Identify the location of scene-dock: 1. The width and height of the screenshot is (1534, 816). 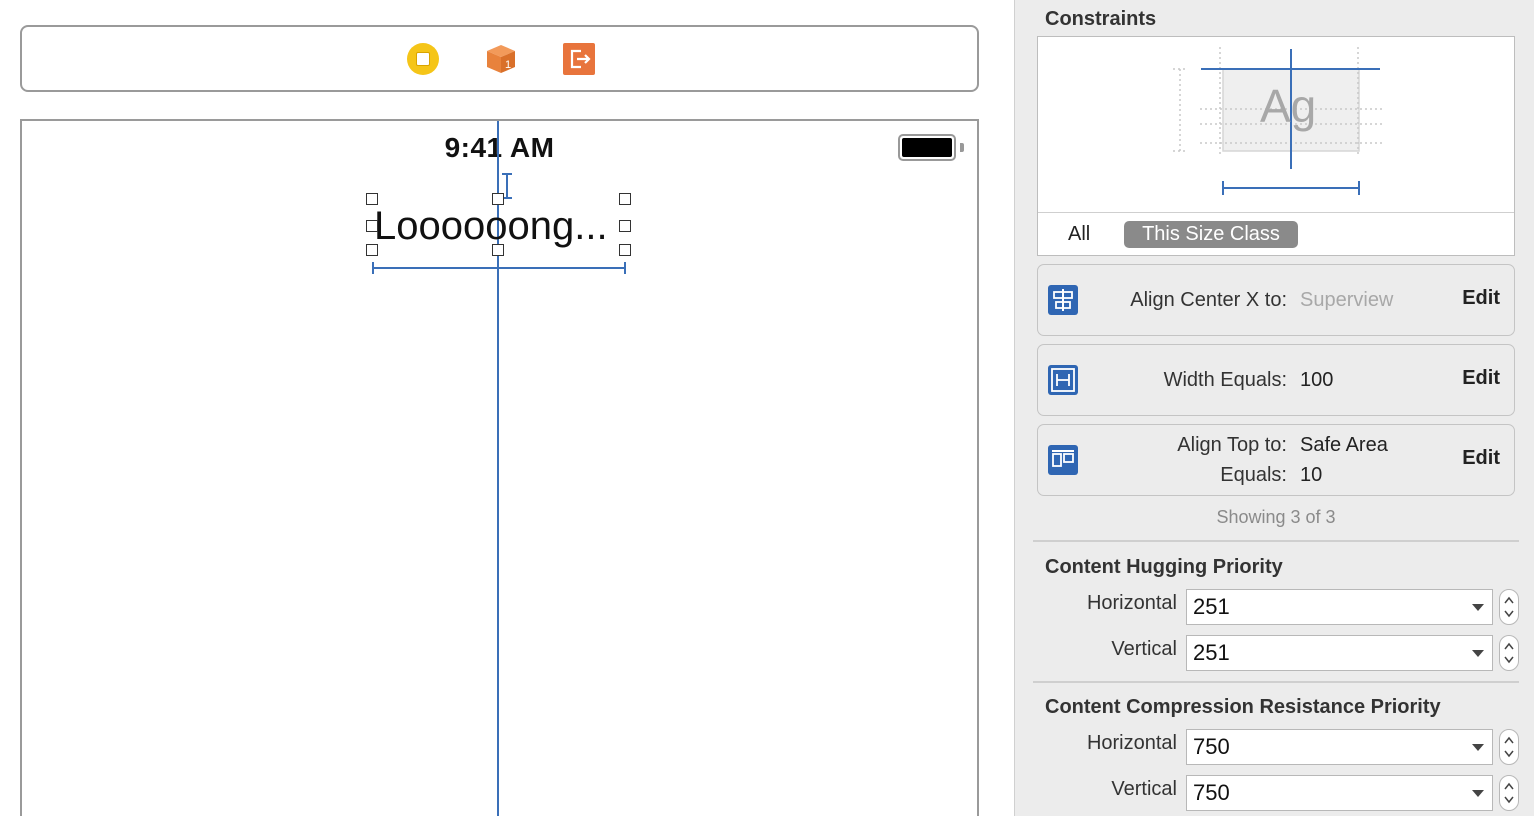
(499, 58).